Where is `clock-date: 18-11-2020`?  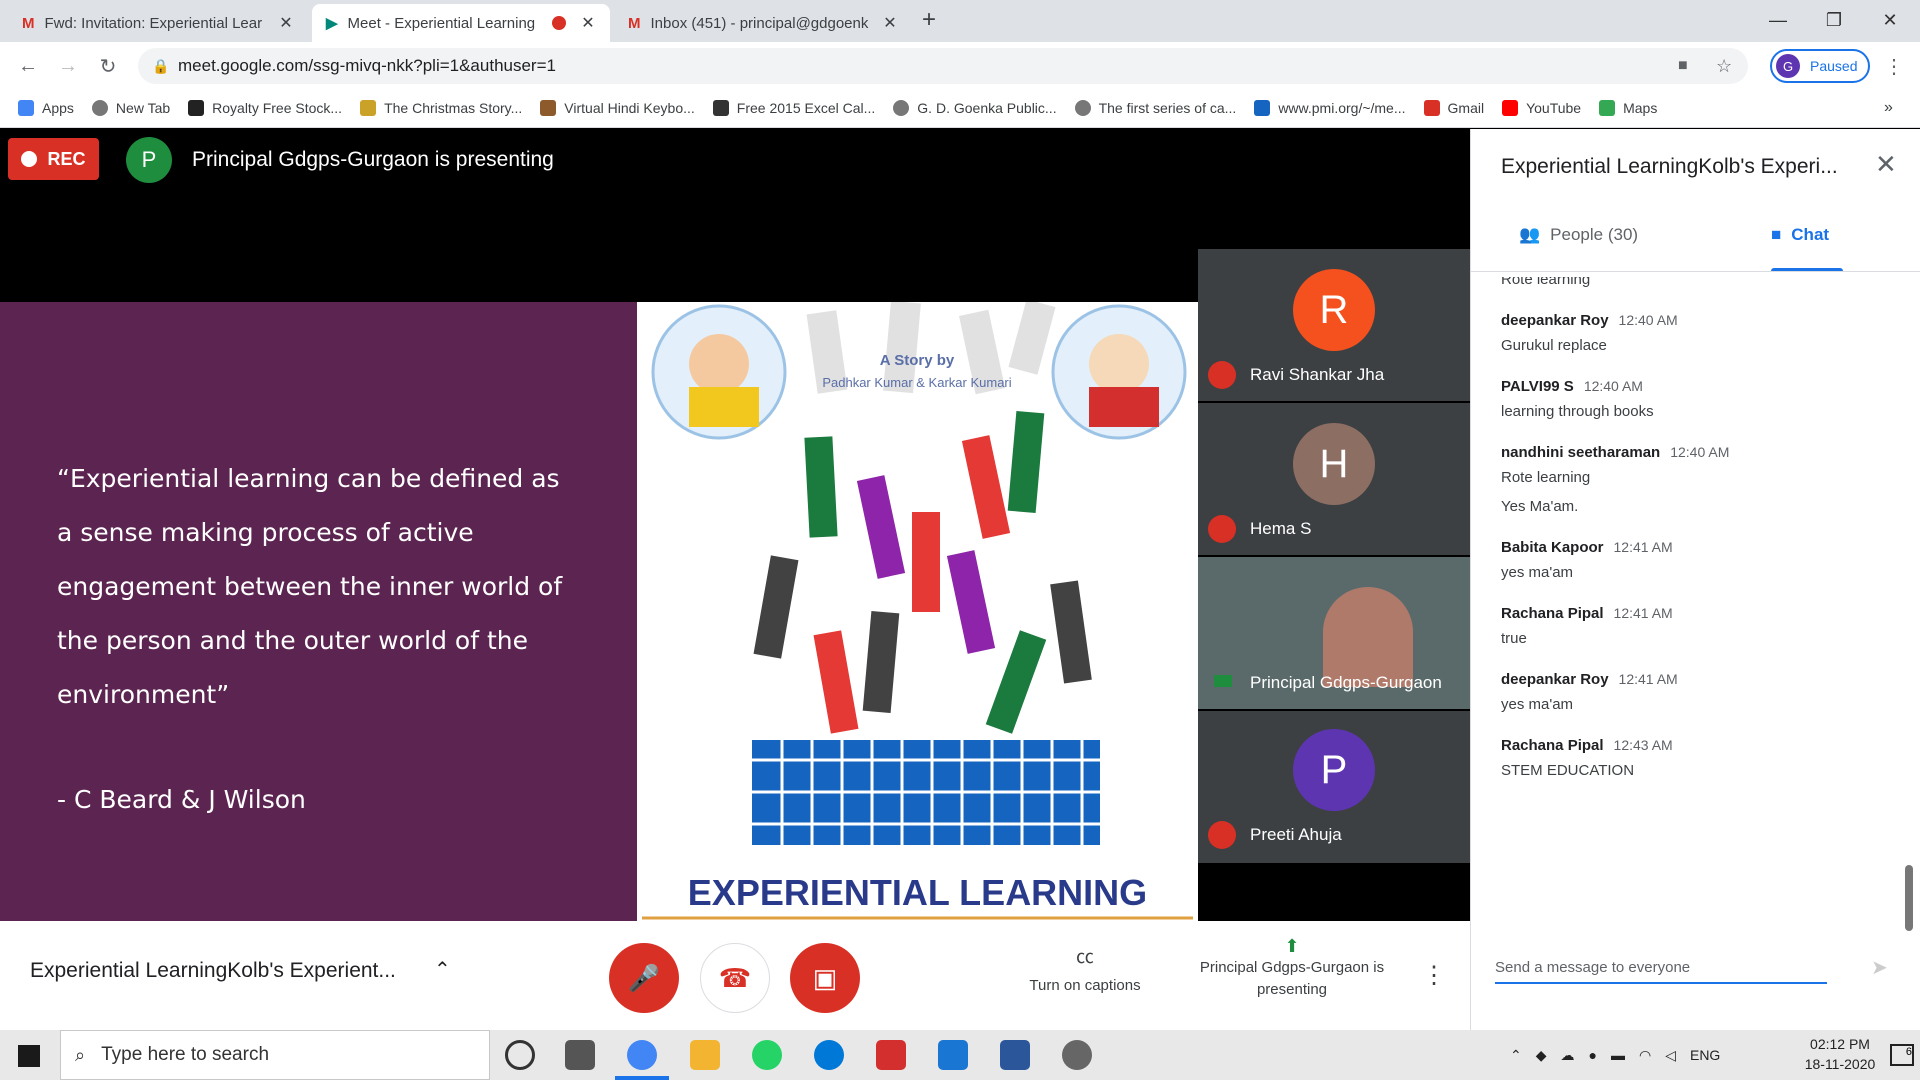
clock-date: 18-11-2020 is located at coordinates (1840, 1064).